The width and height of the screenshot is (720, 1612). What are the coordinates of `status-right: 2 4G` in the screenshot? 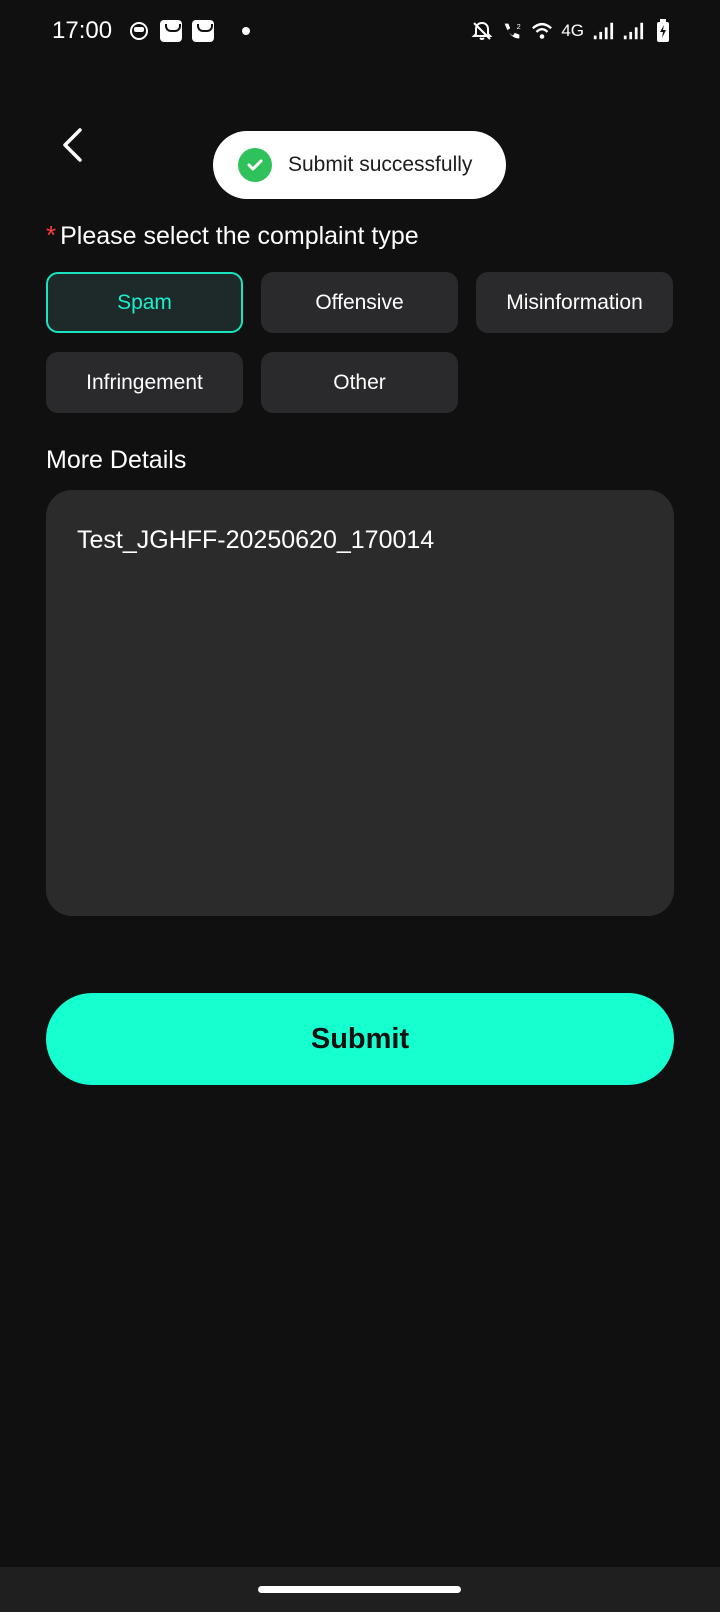 It's located at (572, 30).